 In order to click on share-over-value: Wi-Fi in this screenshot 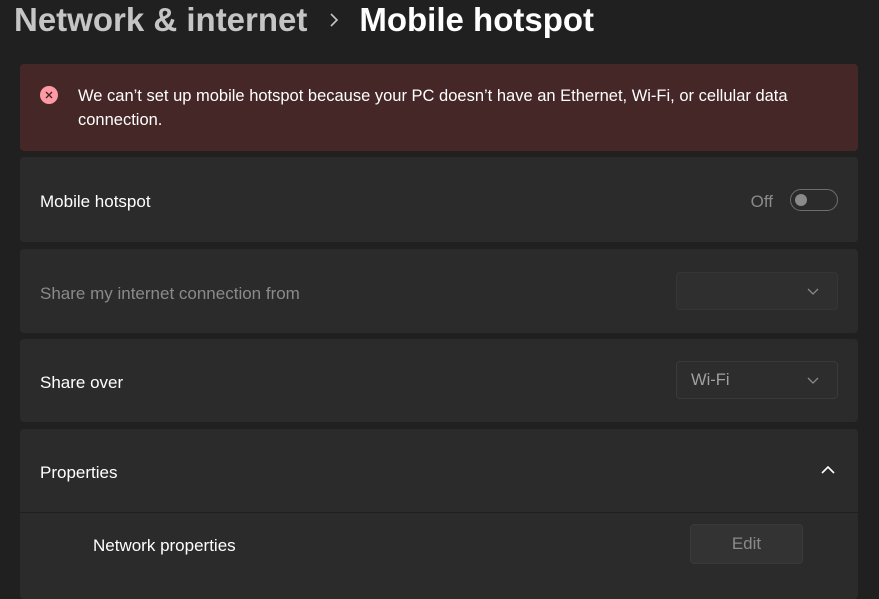, I will do `click(710, 380)`.